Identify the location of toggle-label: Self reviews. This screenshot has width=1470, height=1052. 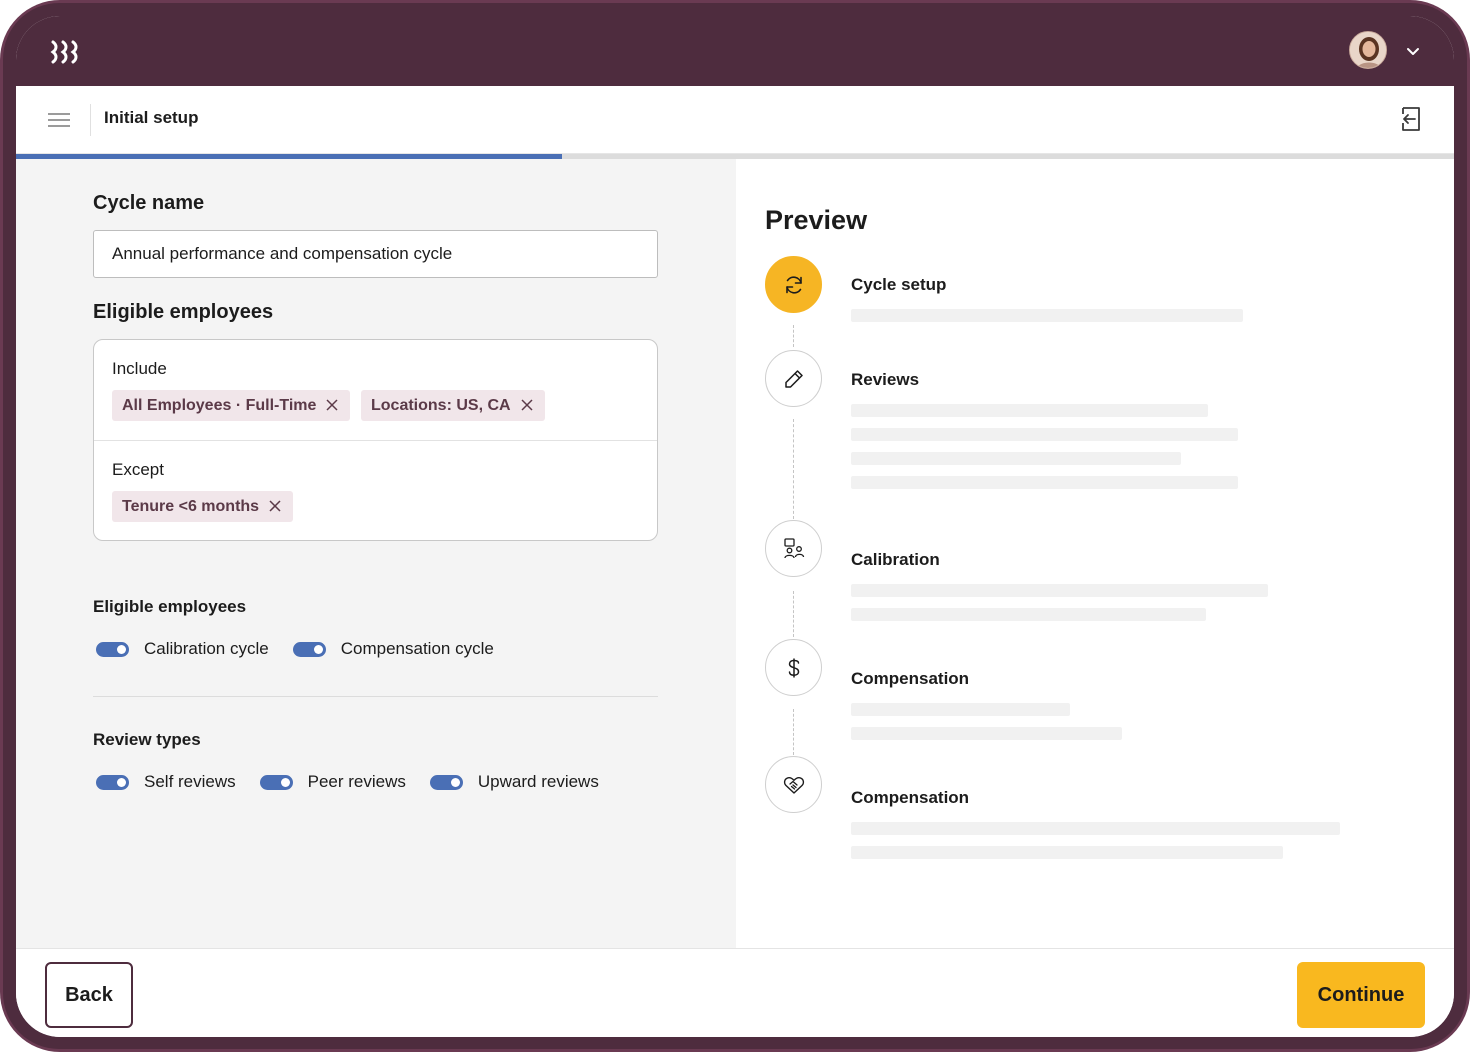
(190, 781).